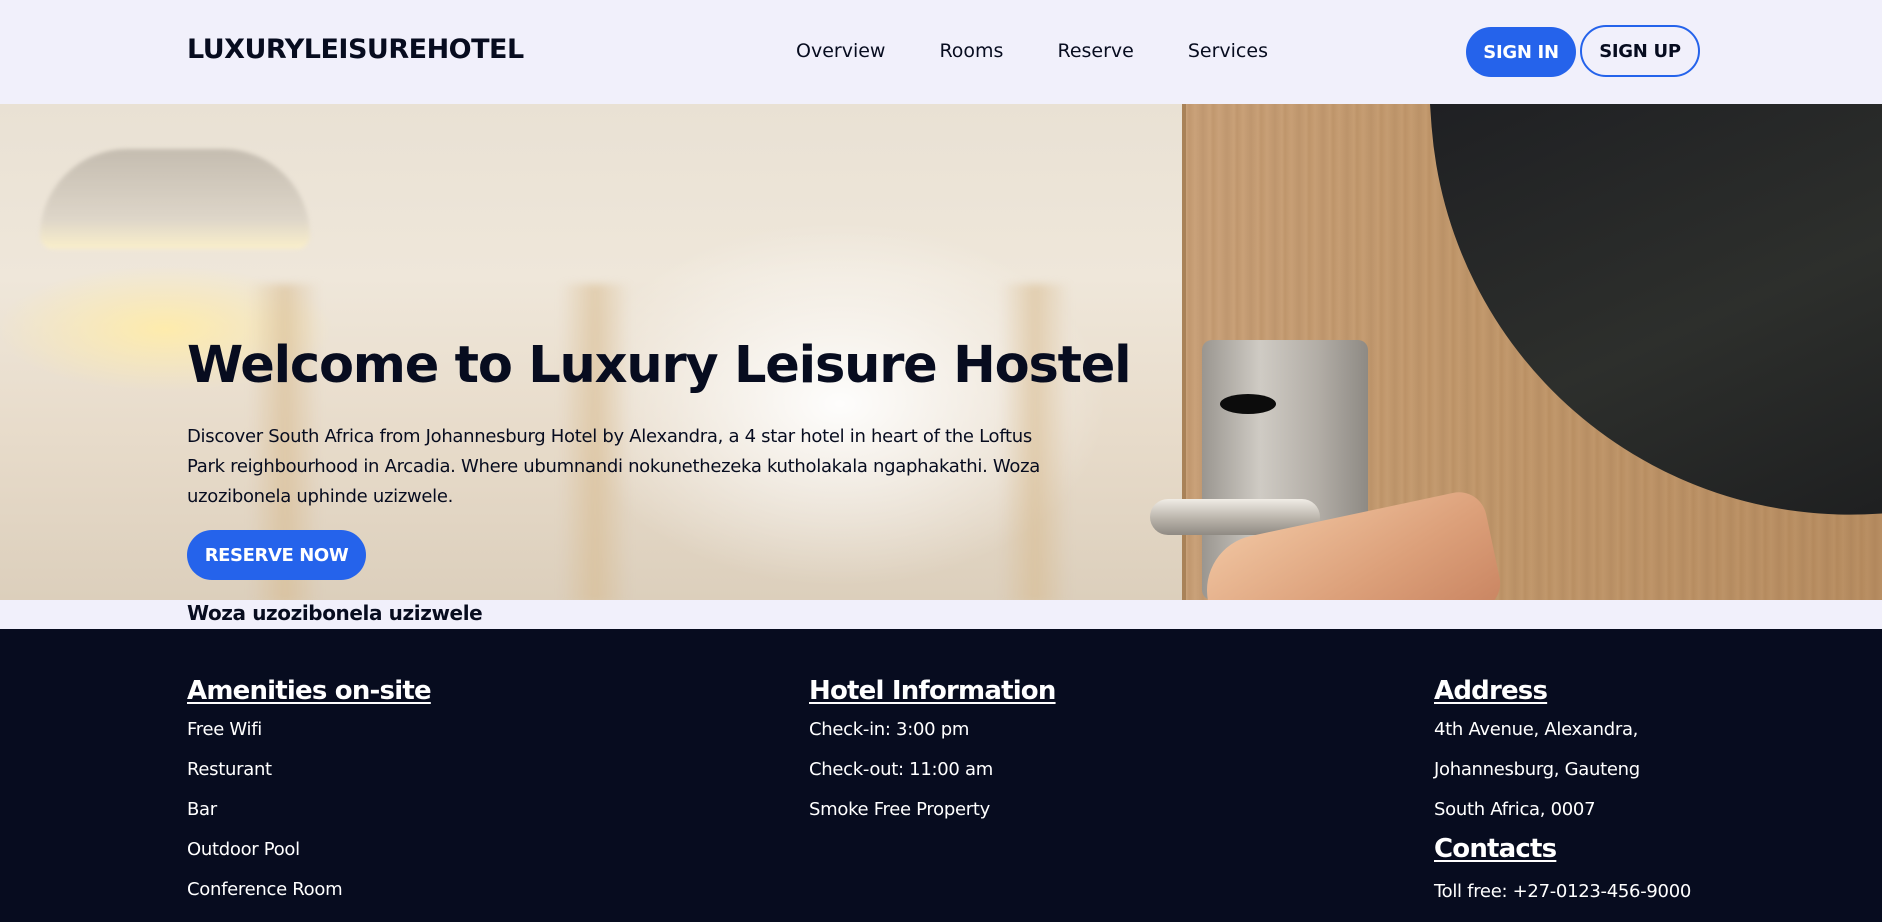 The height and width of the screenshot is (922, 1882). Describe the element at coordinates (202, 809) in the screenshot. I see `amenity-item: Bar` at that location.